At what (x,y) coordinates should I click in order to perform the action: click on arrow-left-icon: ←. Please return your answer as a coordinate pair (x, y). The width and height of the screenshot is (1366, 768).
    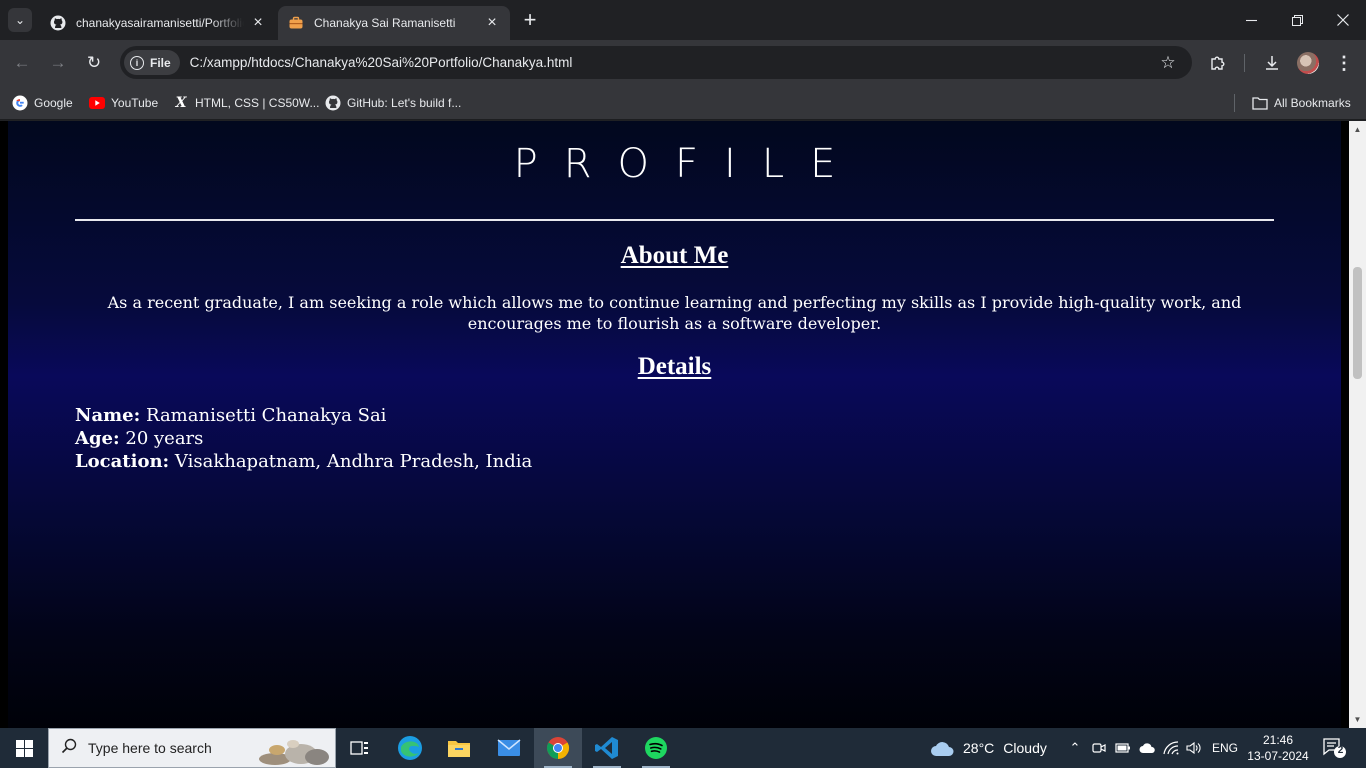
    Looking at the image, I should click on (22, 62).